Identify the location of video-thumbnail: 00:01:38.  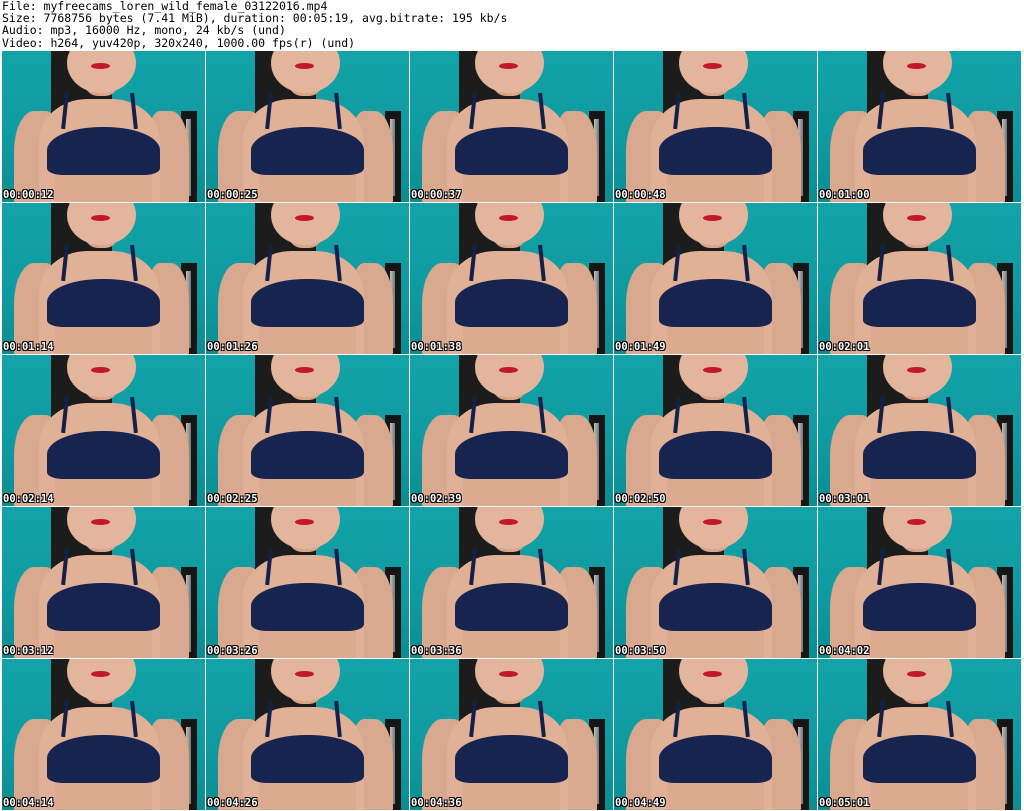
(511, 278).